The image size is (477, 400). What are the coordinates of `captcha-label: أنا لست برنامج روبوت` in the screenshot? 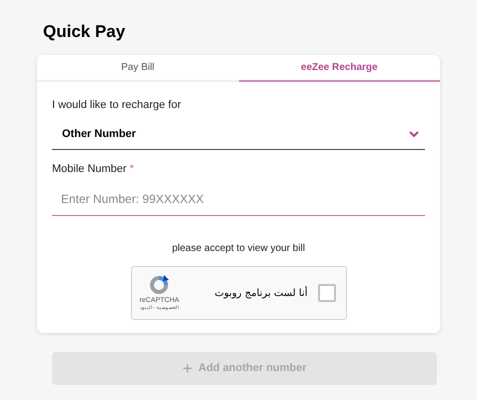 It's located at (261, 293).